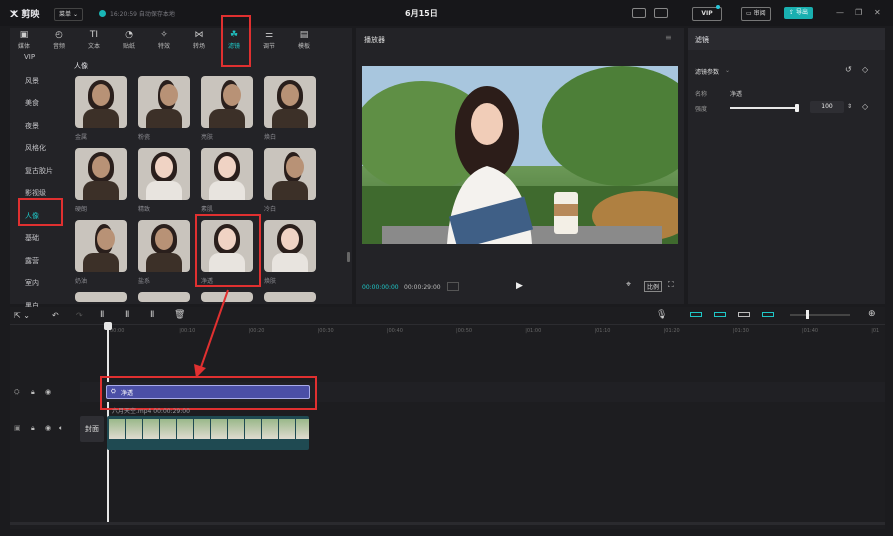 The height and width of the screenshot is (536, 893). What do you see at coordinates (211, 333) in the screenshot?
I see `annotation-arrow` at bounding box center [211, 333].